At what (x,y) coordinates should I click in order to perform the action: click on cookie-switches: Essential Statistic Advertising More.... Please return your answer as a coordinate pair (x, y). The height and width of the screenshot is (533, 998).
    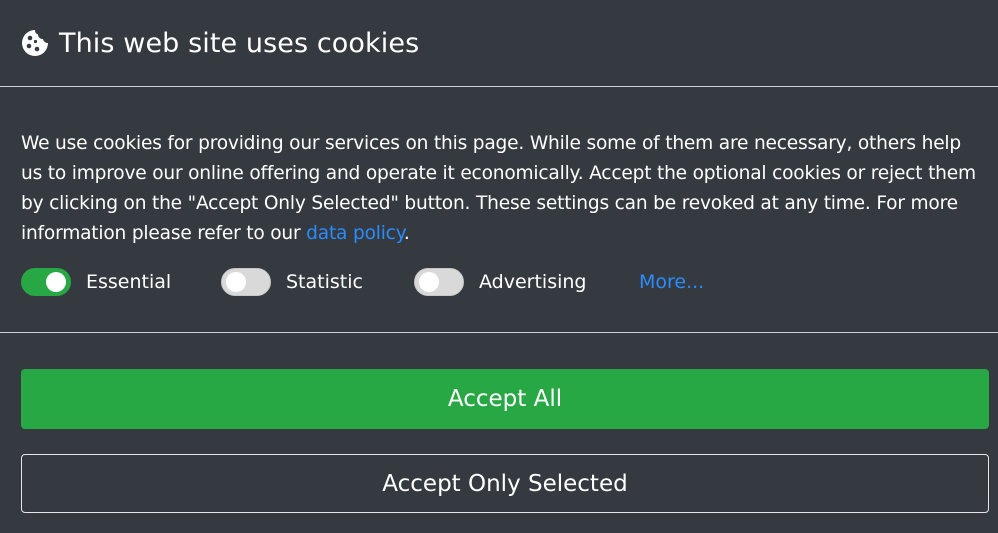
    Looking at the image, I should click on (499, 282).